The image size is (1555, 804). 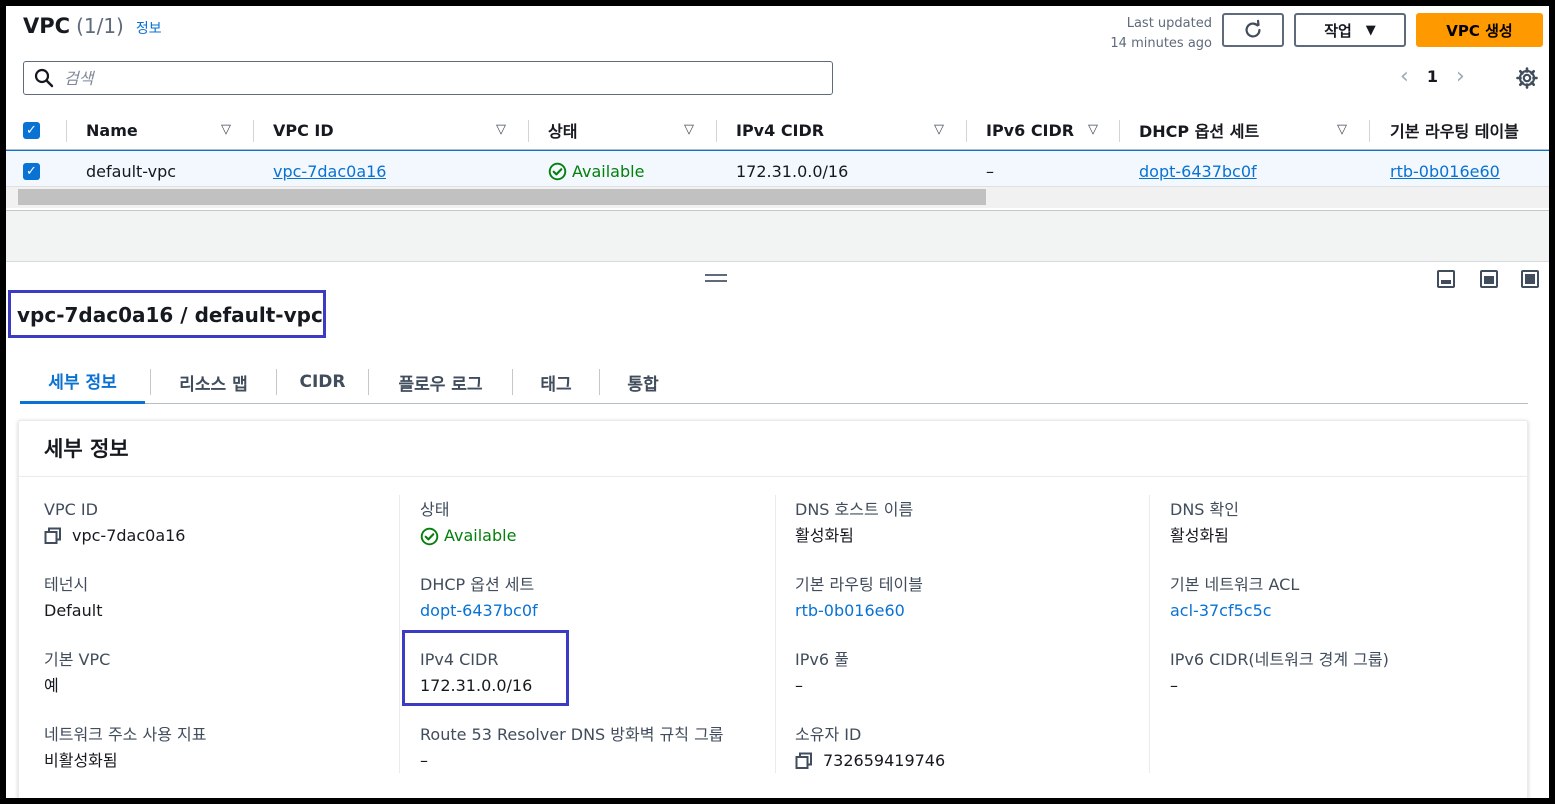 I want to click on annotation-box, so click(x=485, y=668).